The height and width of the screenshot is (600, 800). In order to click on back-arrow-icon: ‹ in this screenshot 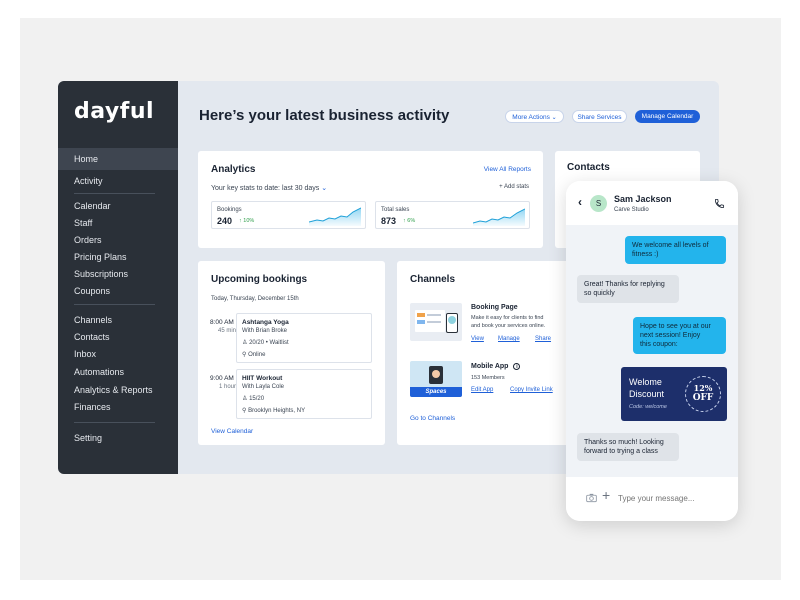, I will do `click(580, 202)`.